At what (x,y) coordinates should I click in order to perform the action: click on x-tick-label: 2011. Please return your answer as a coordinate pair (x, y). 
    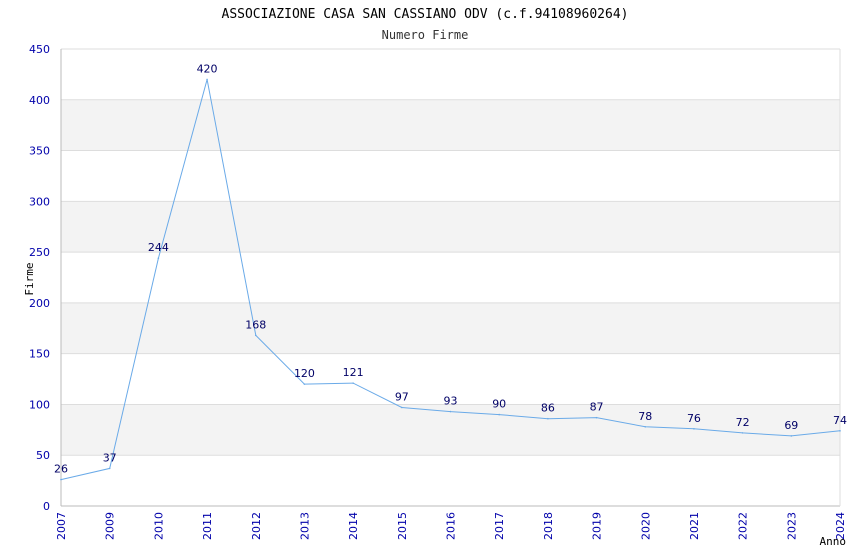
    Looking at the image, I should click on (207, 526).